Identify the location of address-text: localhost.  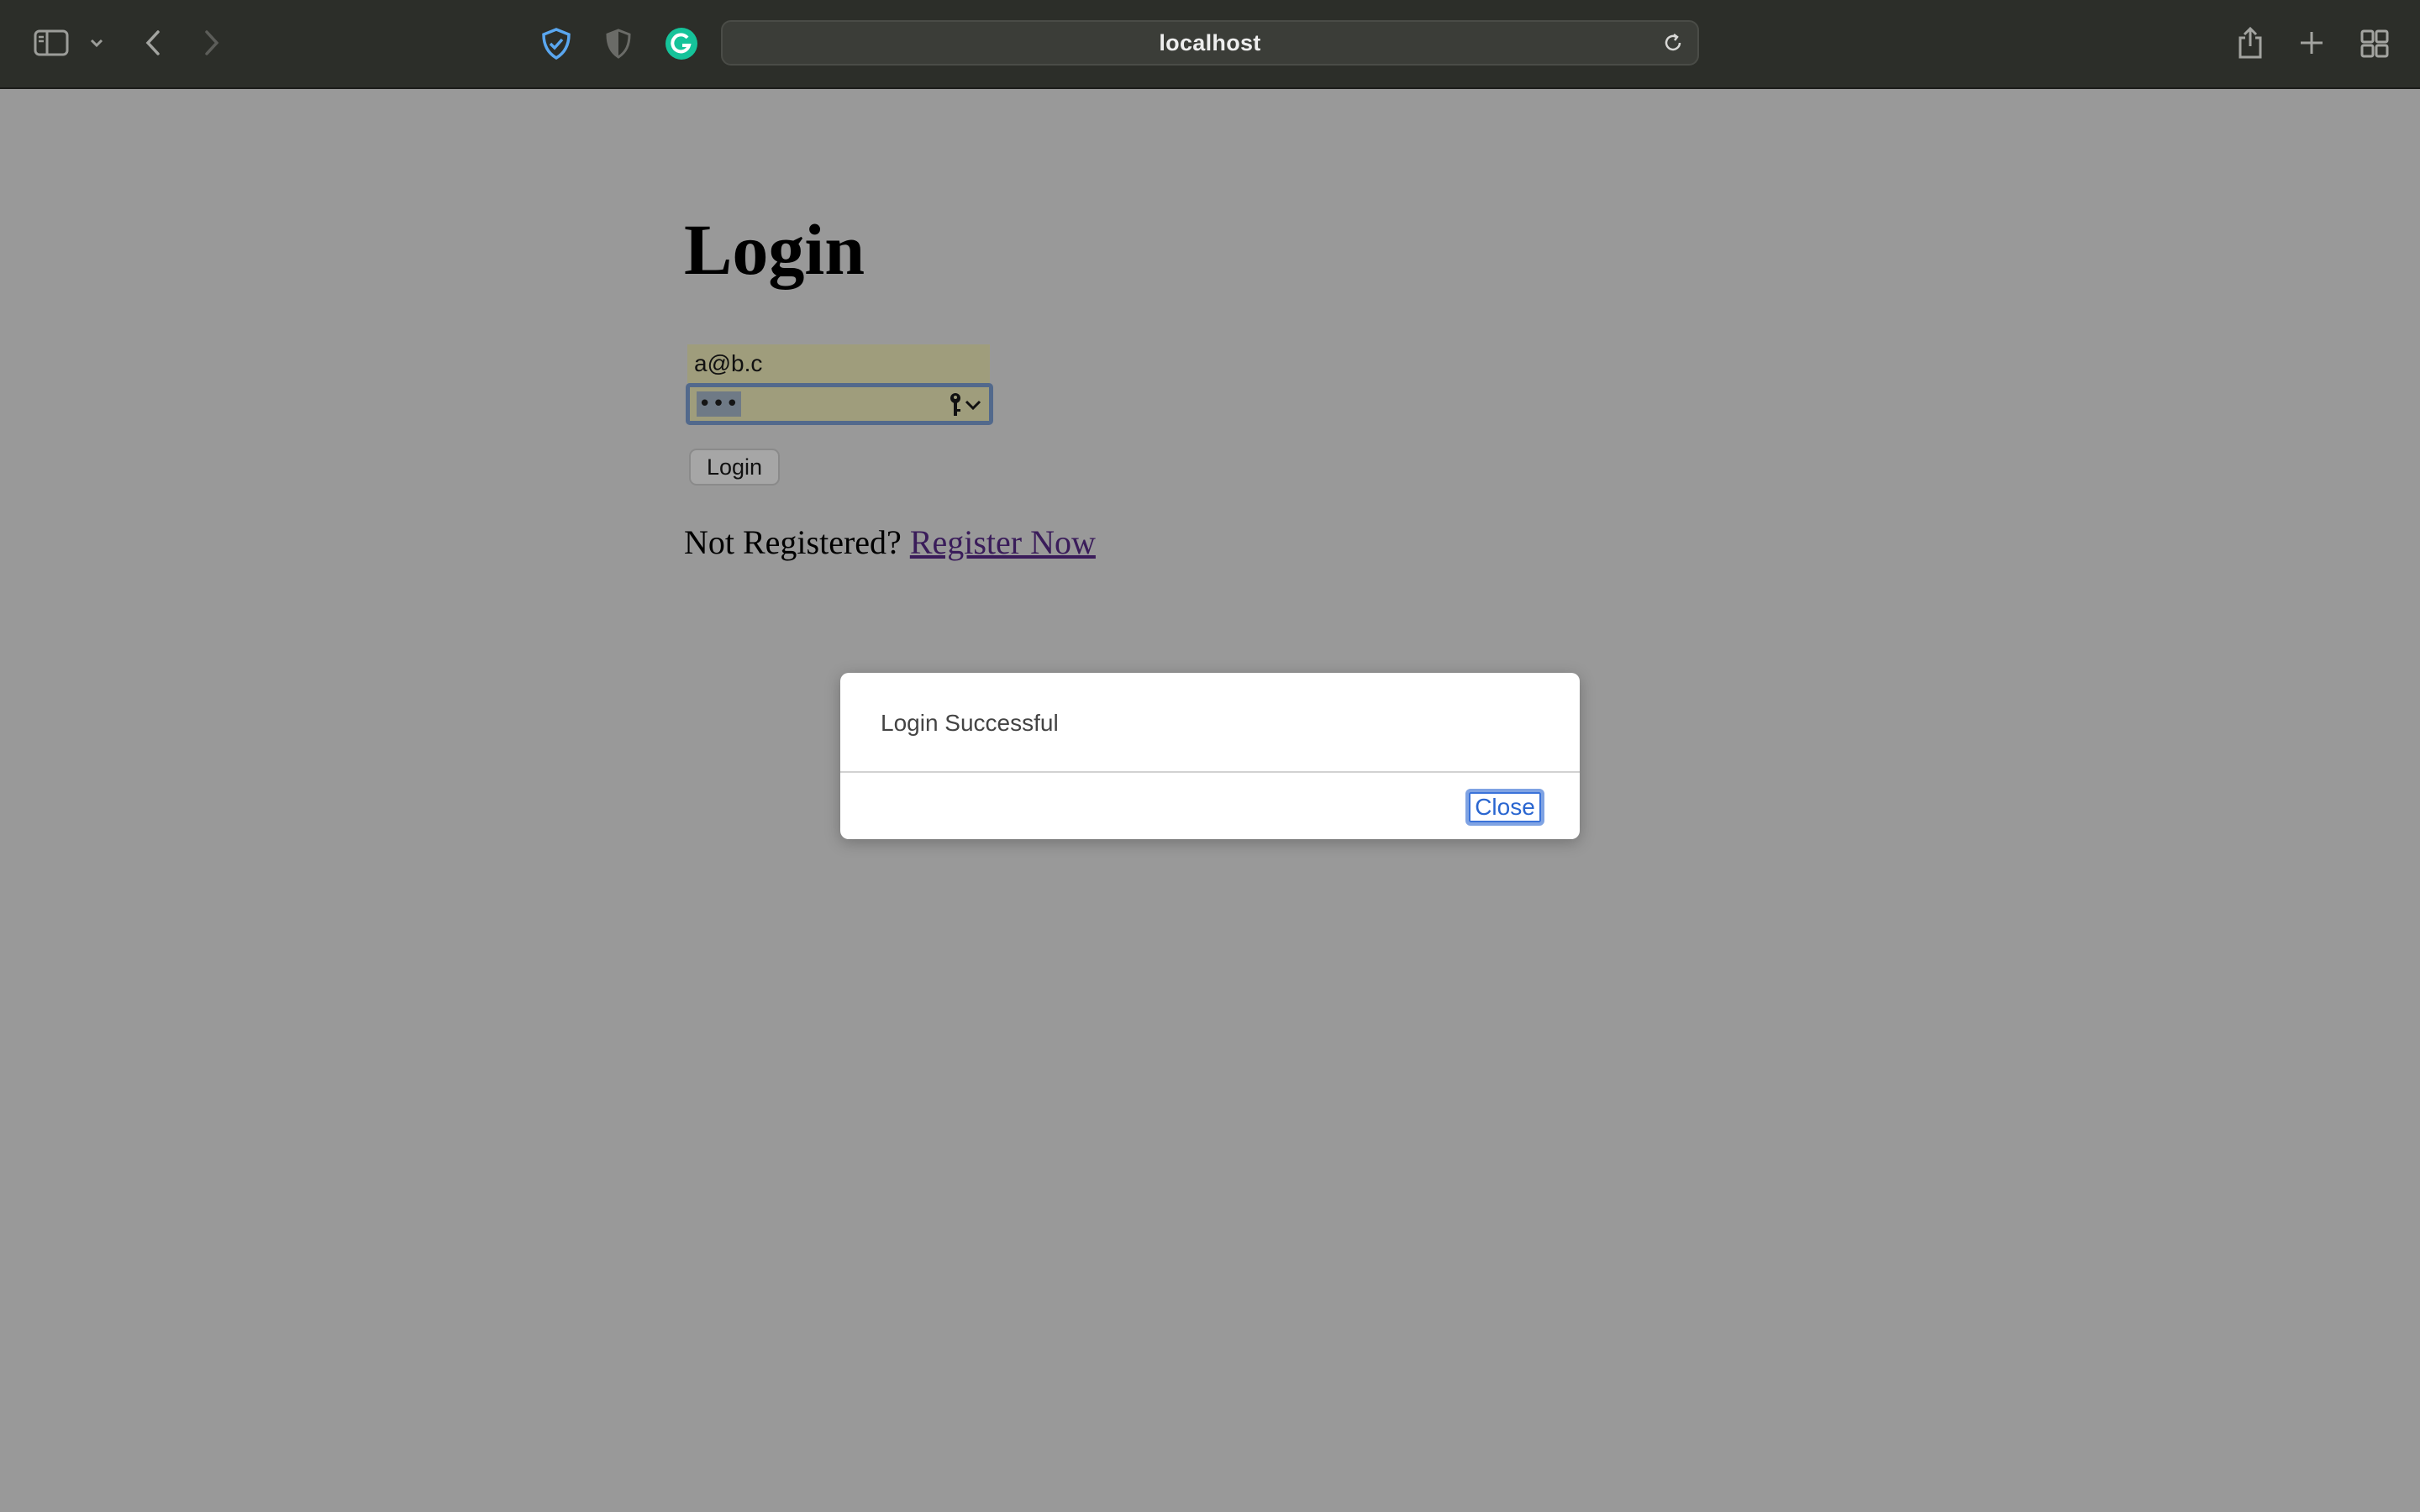
(1210, 42).